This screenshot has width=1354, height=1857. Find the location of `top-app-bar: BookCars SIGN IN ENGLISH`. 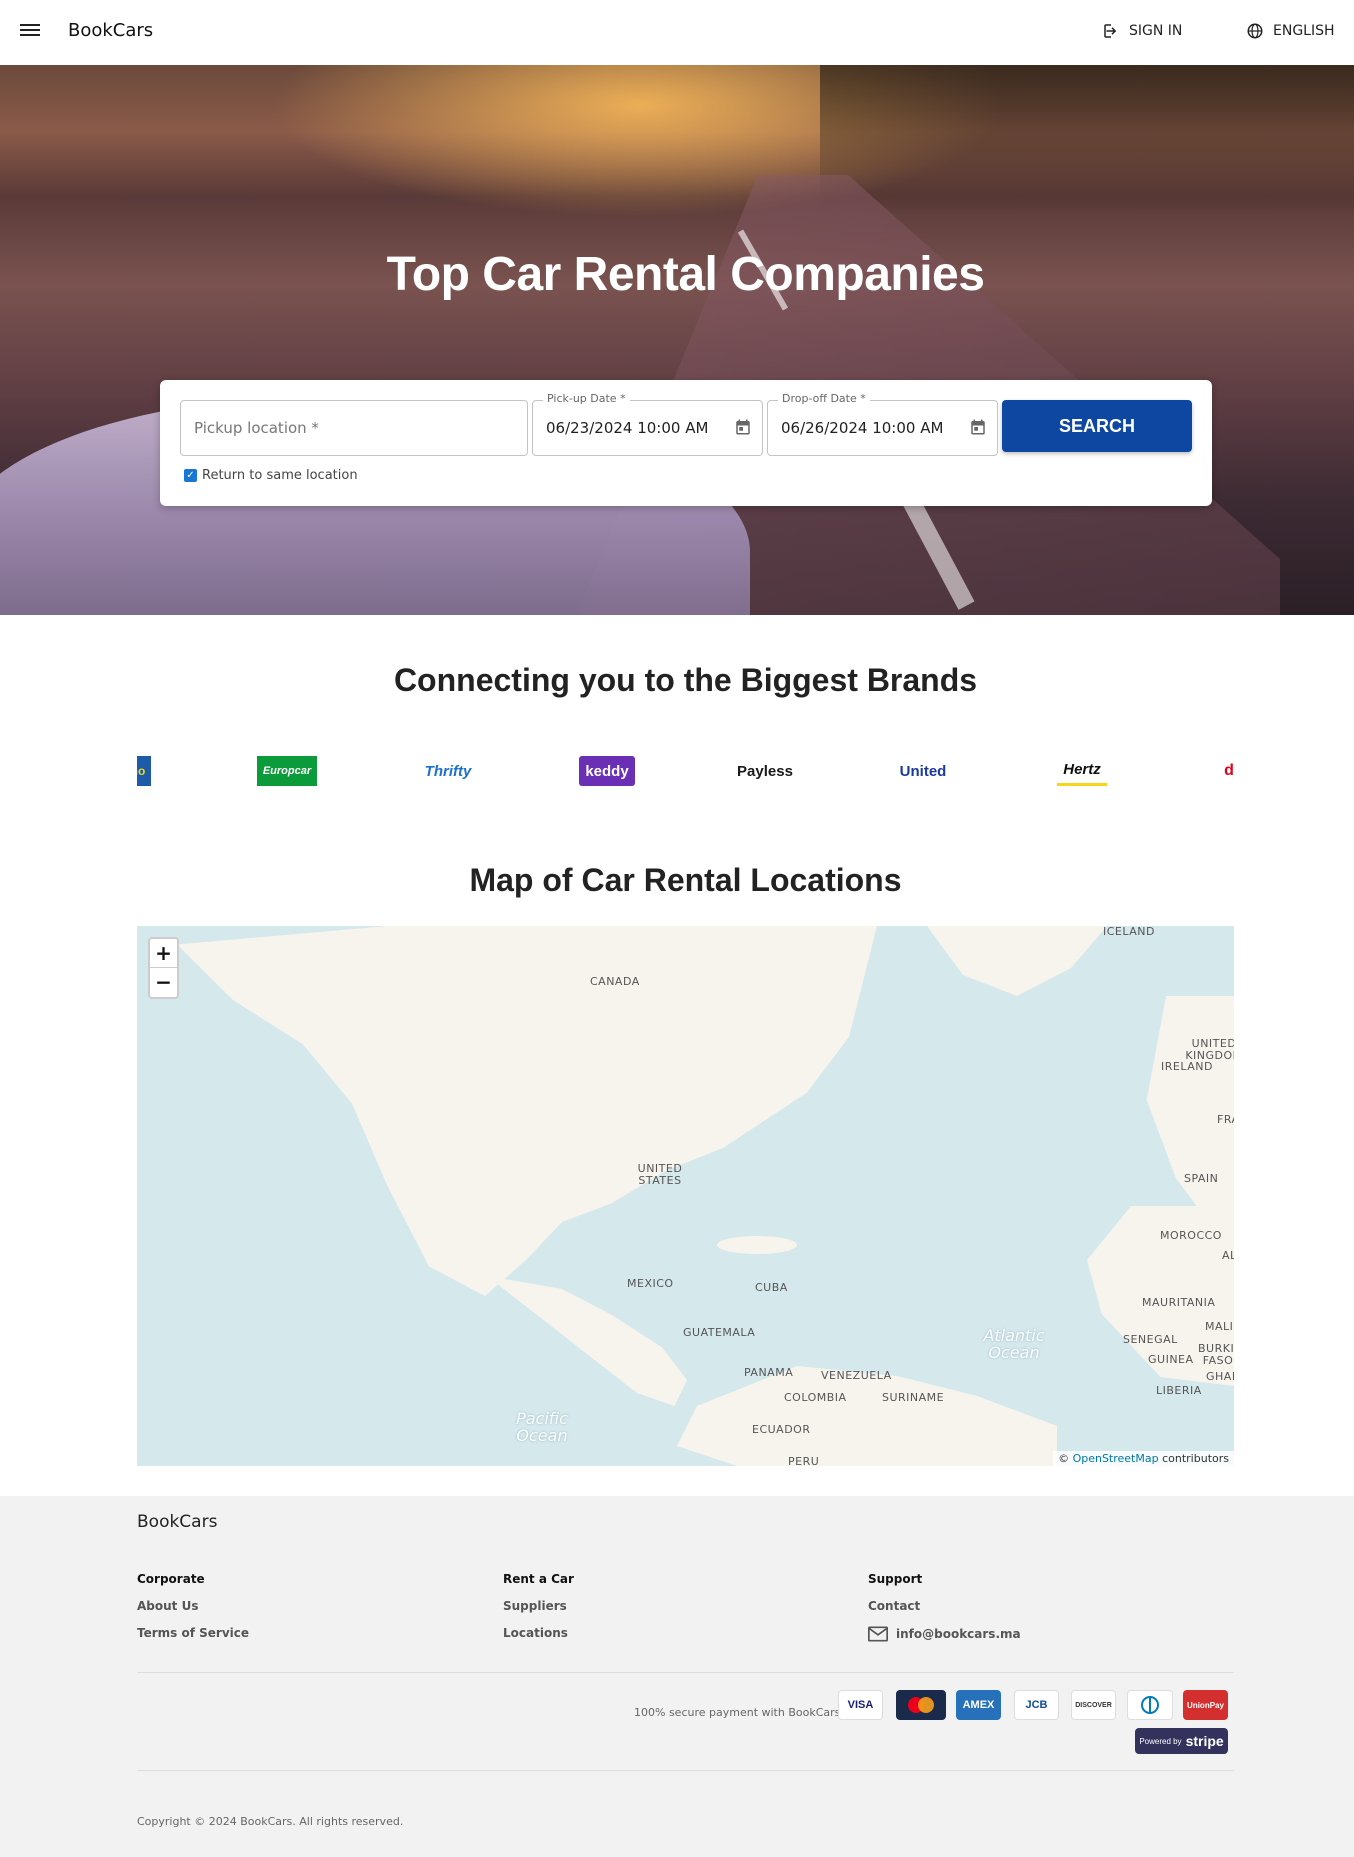

top-app-bar: BookCars SIGN IN ENGLISH is located at coordinates (677, 32).